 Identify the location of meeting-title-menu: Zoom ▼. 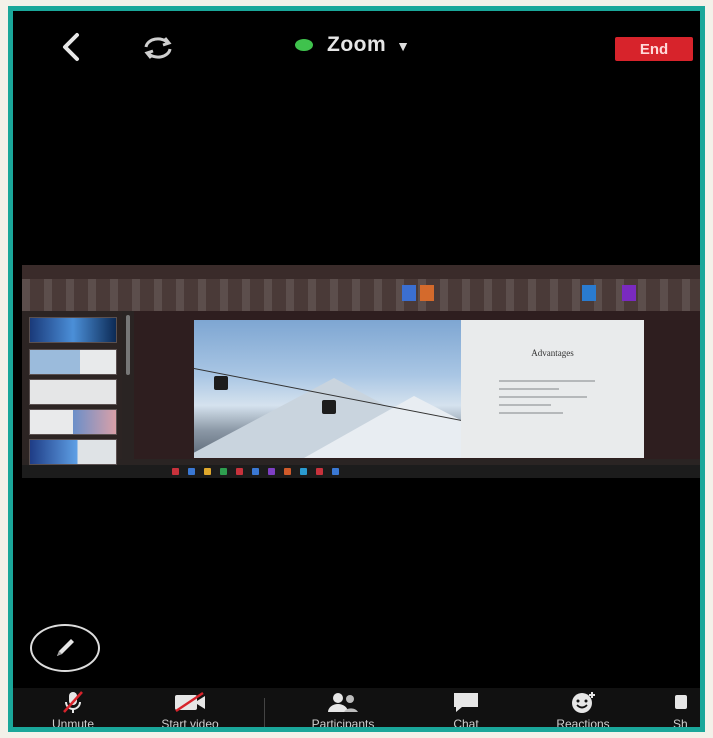
(353, 45).